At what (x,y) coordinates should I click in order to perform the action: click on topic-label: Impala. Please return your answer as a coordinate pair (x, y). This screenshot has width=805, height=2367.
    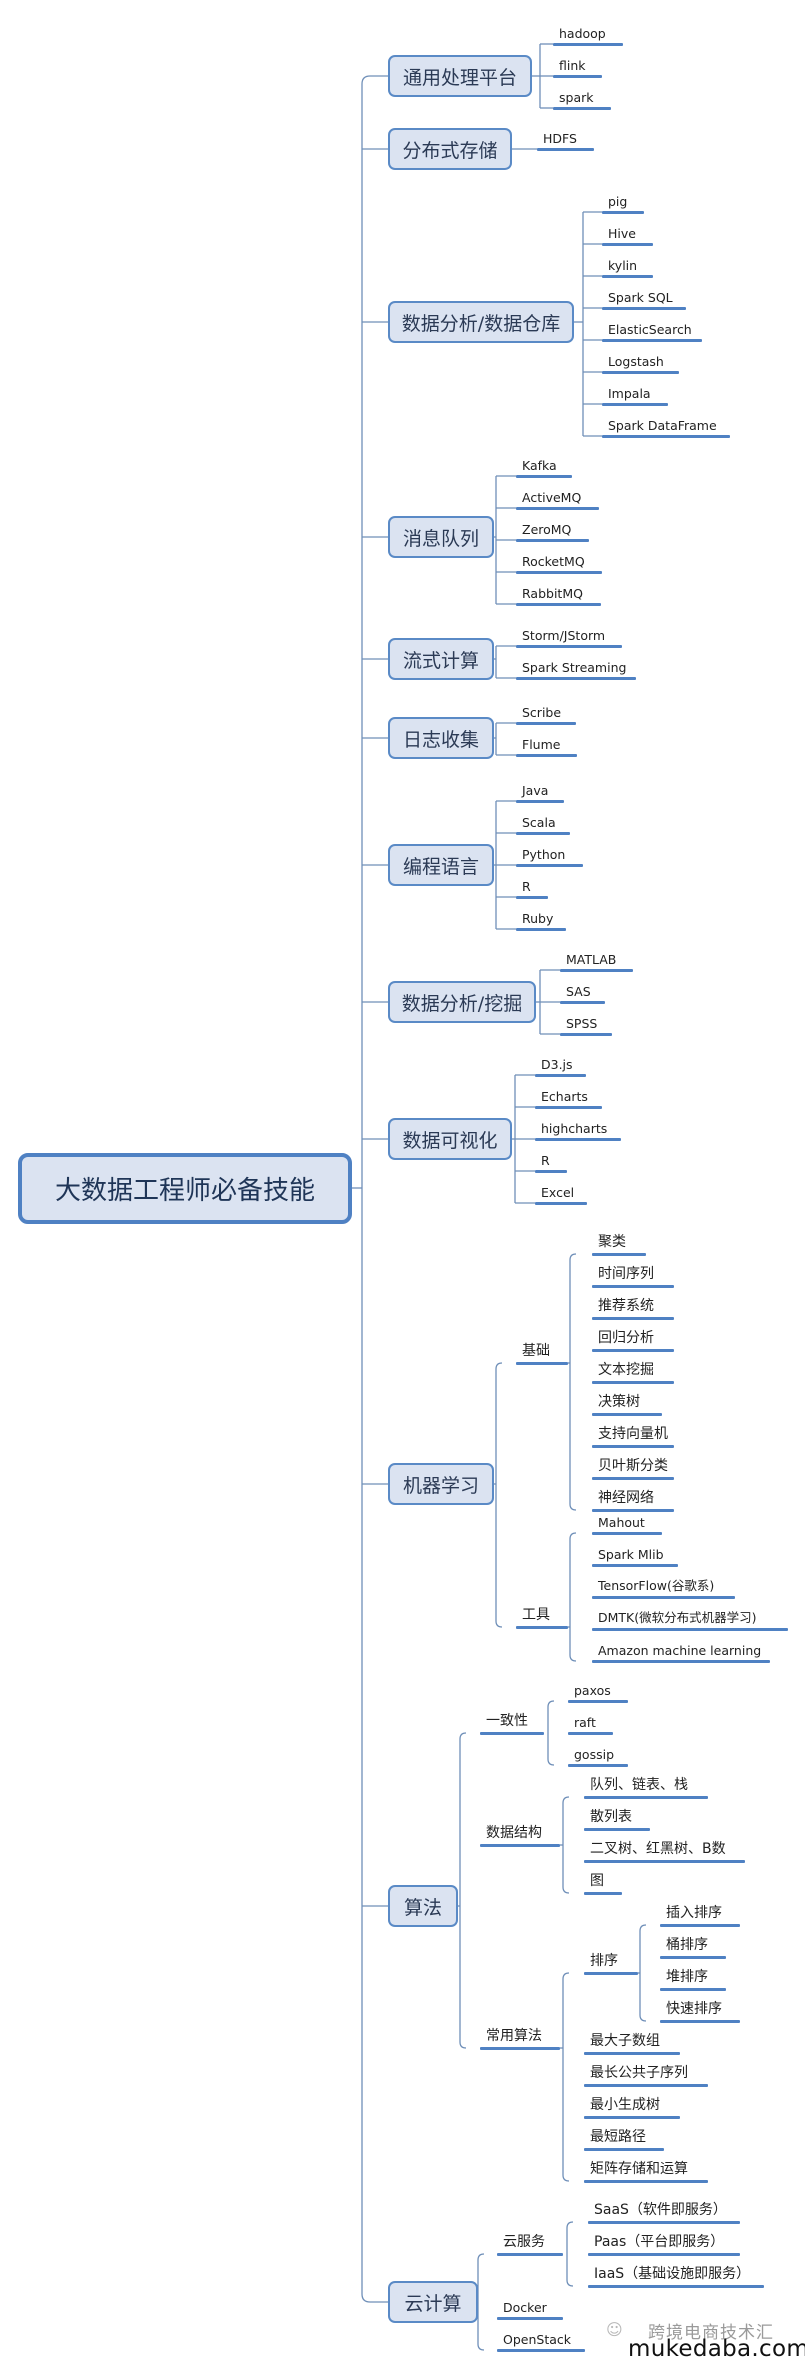
    Looking at the image, I should click on (629, 393).